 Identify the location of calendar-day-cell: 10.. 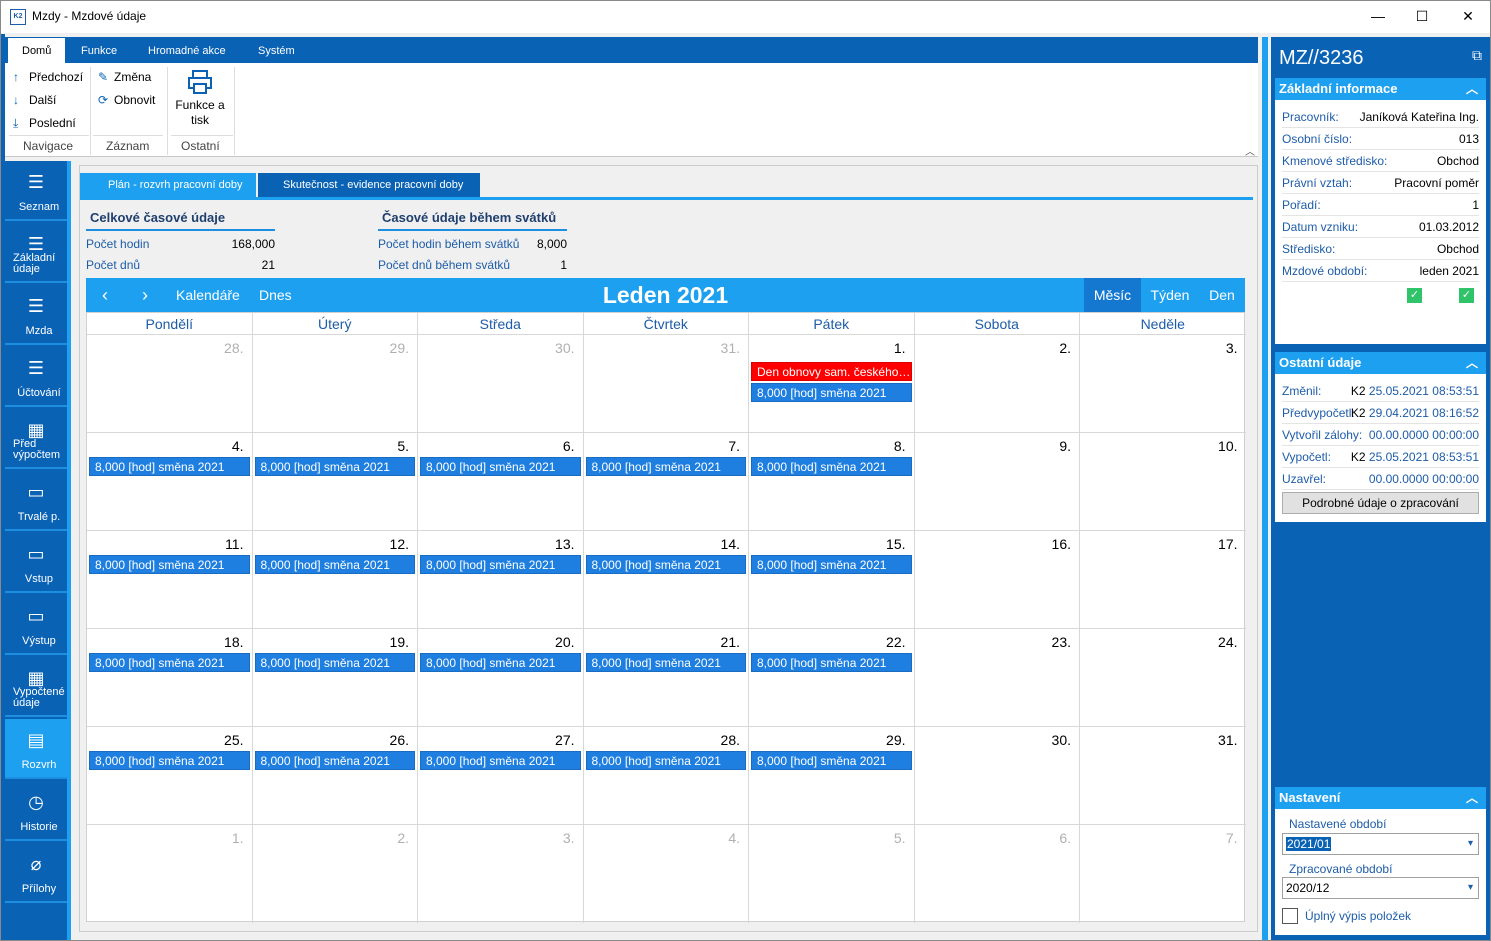
(1163, 482).